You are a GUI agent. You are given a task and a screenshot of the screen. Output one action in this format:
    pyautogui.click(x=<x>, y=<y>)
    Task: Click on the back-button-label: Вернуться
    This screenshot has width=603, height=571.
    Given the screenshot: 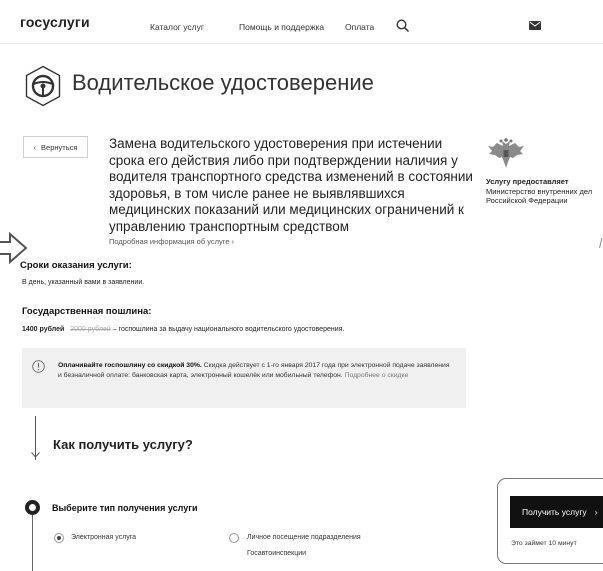 What is the action you would take?
    pyautogui.click(x=59, y=147)
    